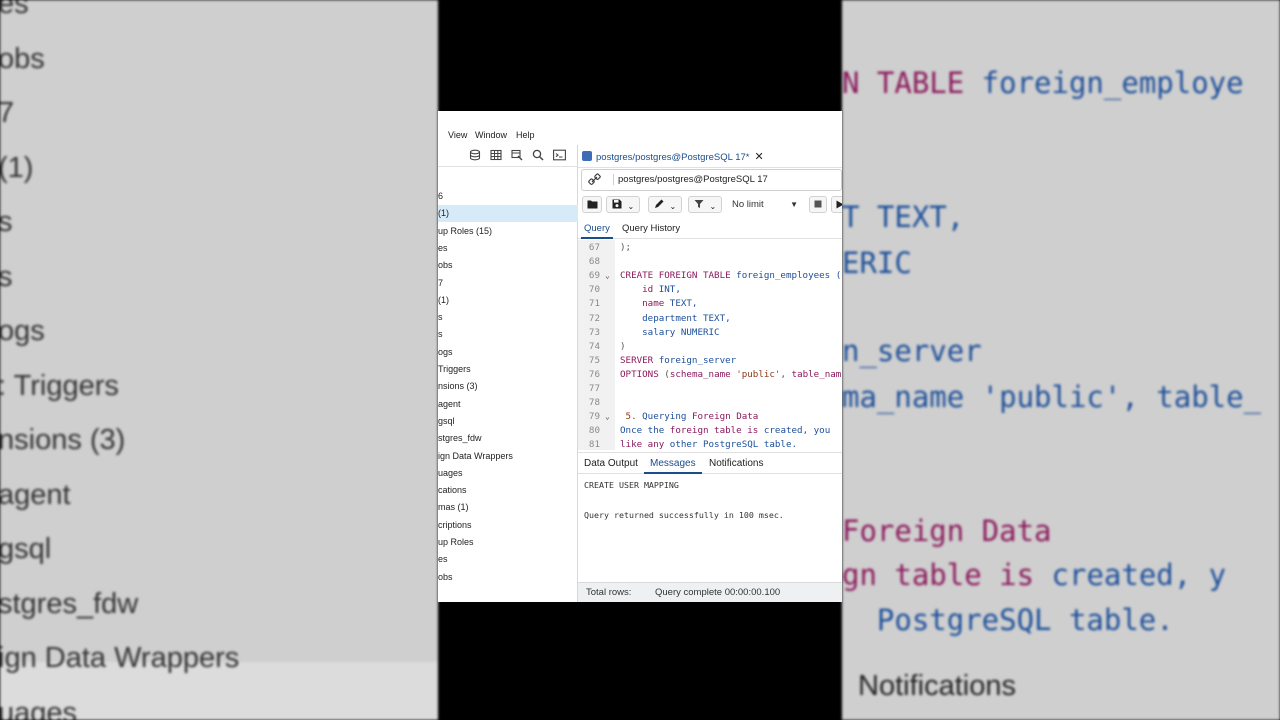 The width and height of the screenshot is (1280, 720). Describe the element at coordinates (731, 444) in the screenshot. I see `code-token: other PostgreSQL table.` at that location.